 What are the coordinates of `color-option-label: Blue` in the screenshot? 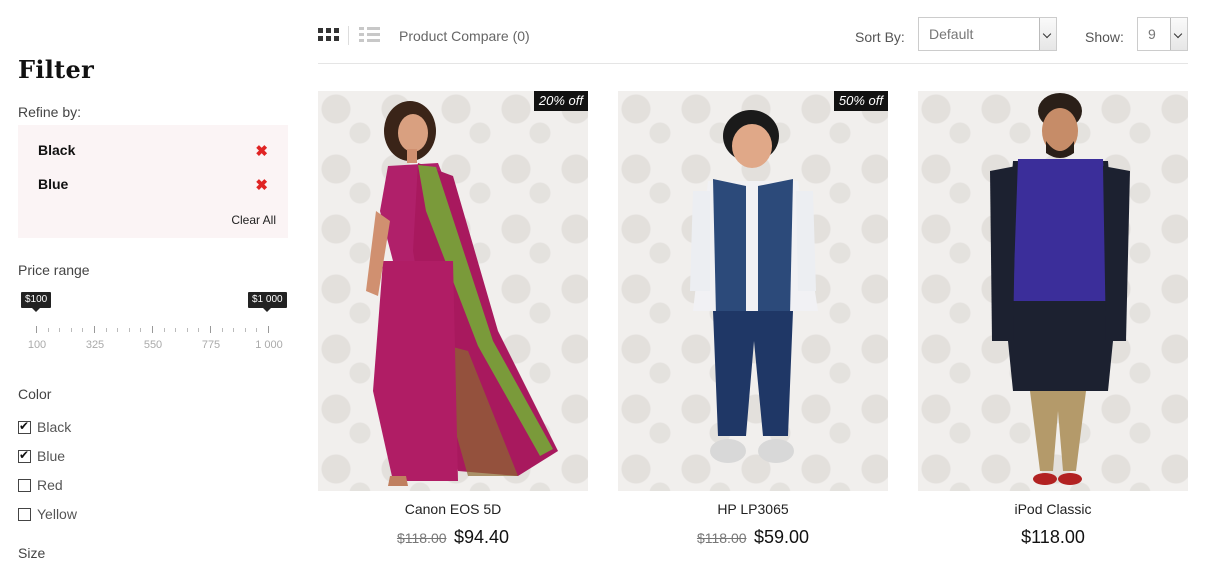 It's located at (51, 456).